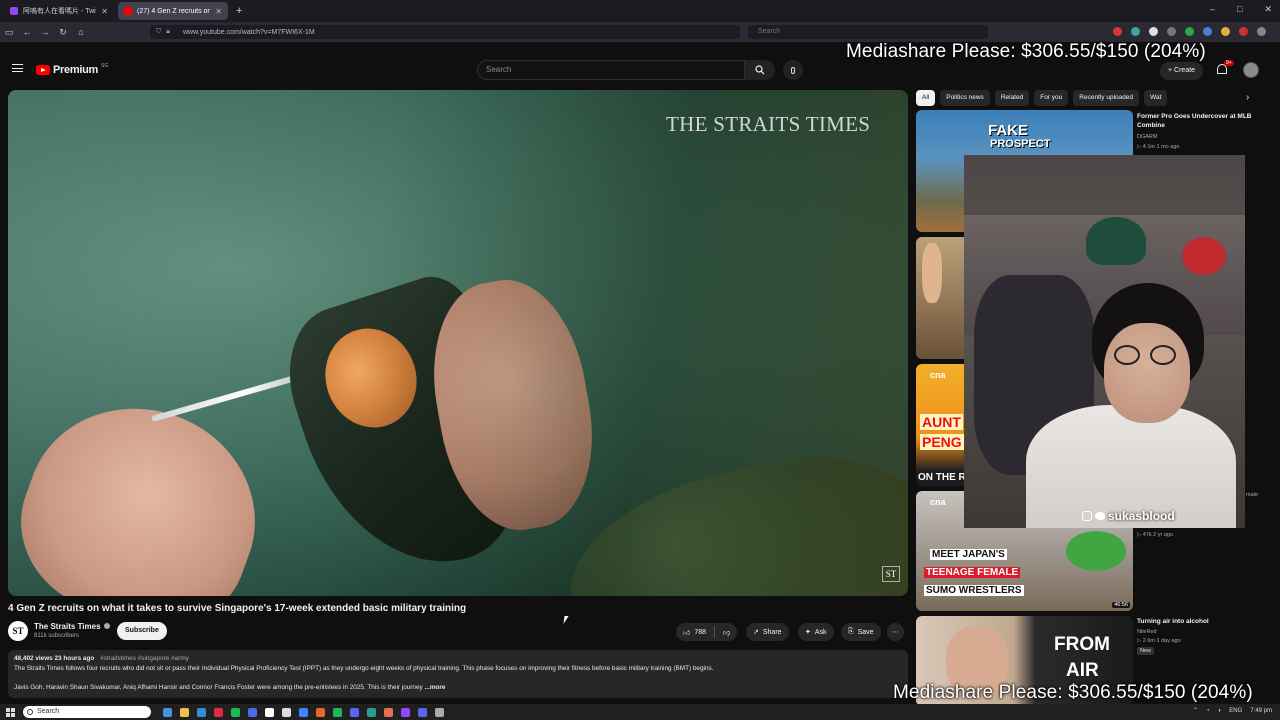 This screenshot has height=720, width=1280. What do you see at coordinates (1082, 670) in the screenshot?
I see `thumbnail-text: AIR` at bounding box center [1082, 670].